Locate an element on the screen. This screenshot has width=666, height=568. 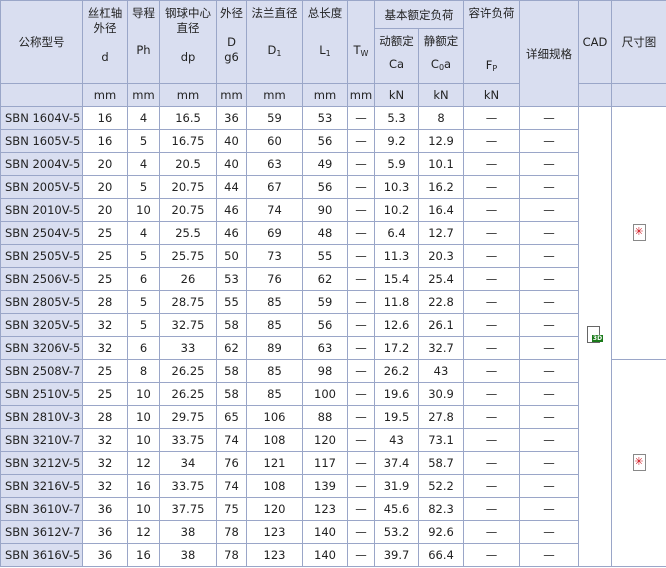
col-drawing: 尺寸图 is located at coordinates (638, 42).